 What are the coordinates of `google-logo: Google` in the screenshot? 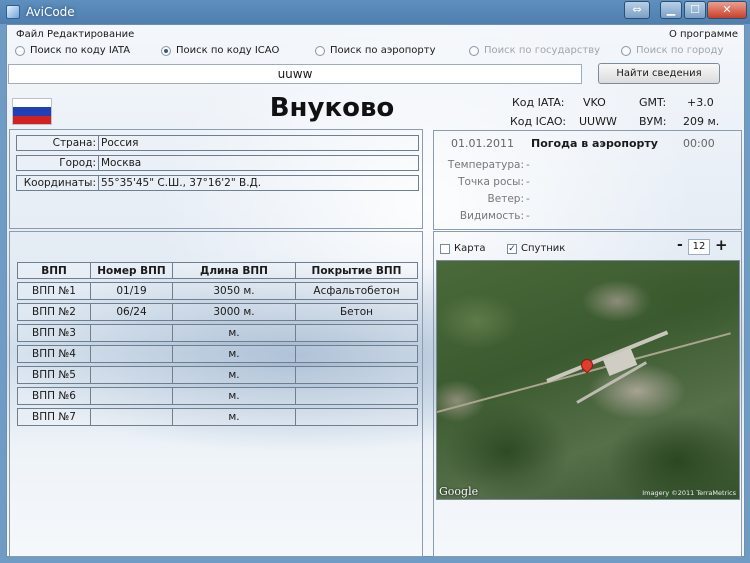 It's located at (459, 491).